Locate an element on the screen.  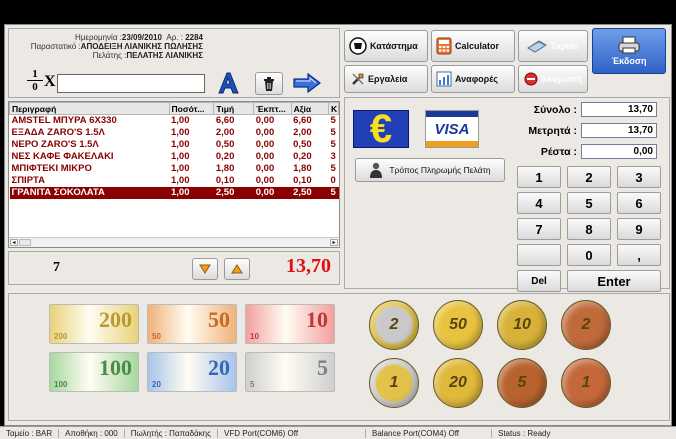
euro-cash-button: € is located at coordinates (381, 129).